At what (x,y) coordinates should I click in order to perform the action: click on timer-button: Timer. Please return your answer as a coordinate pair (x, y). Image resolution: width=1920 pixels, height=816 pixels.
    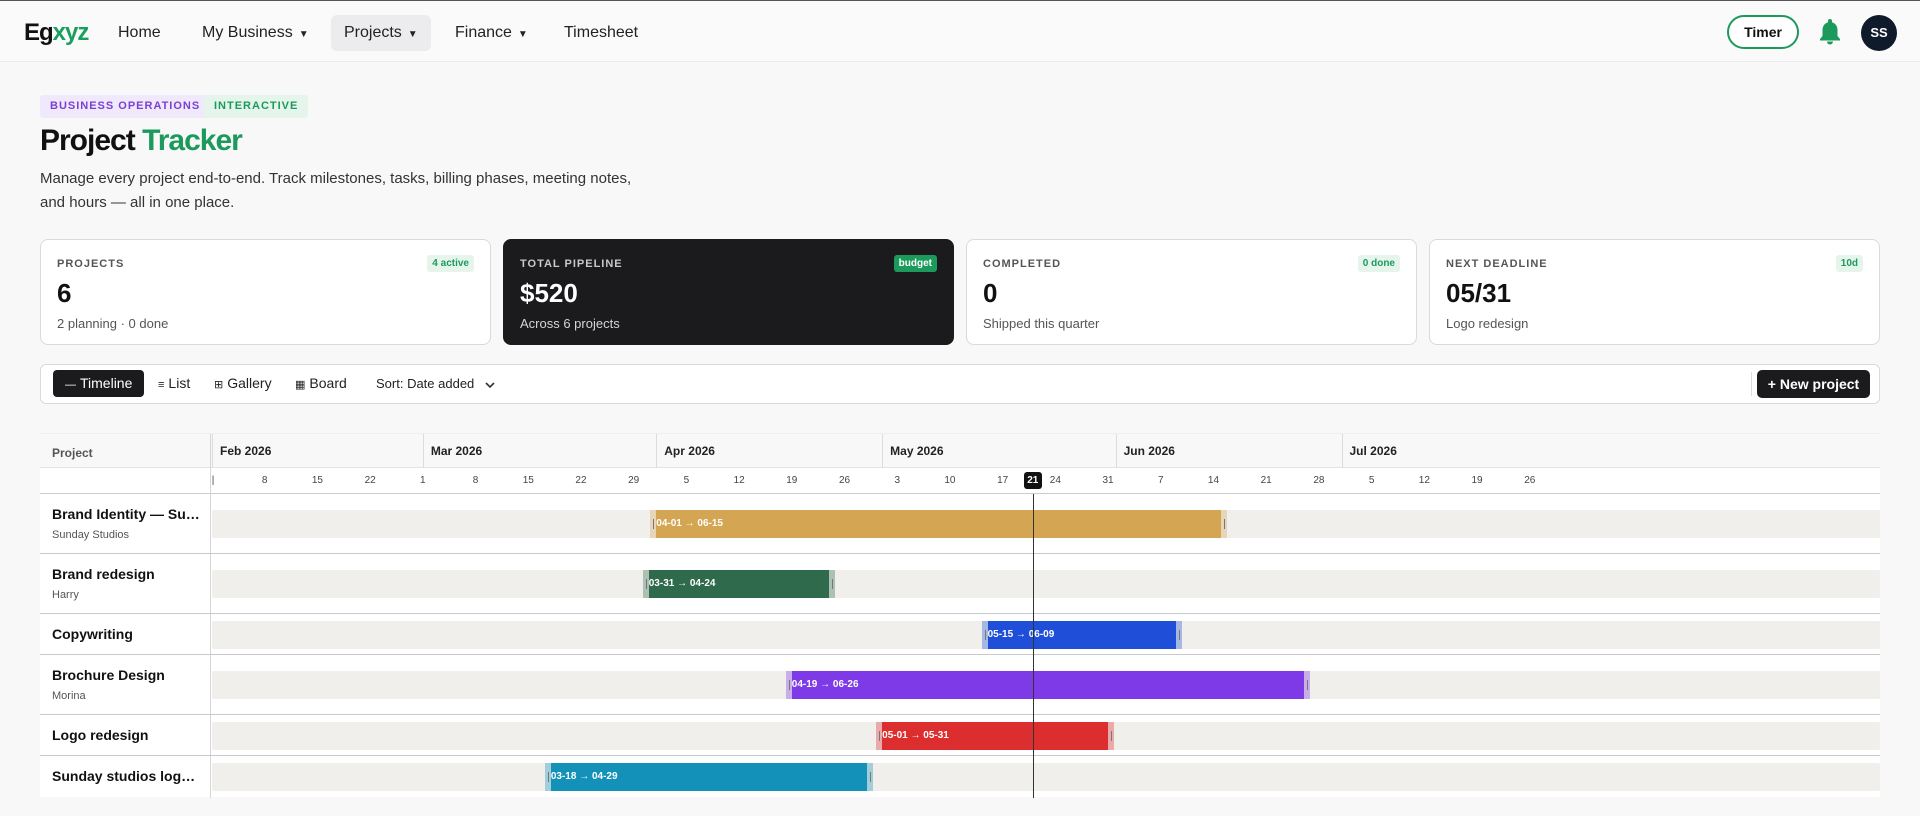
    Looking at the image, I should click on (1763, 32).